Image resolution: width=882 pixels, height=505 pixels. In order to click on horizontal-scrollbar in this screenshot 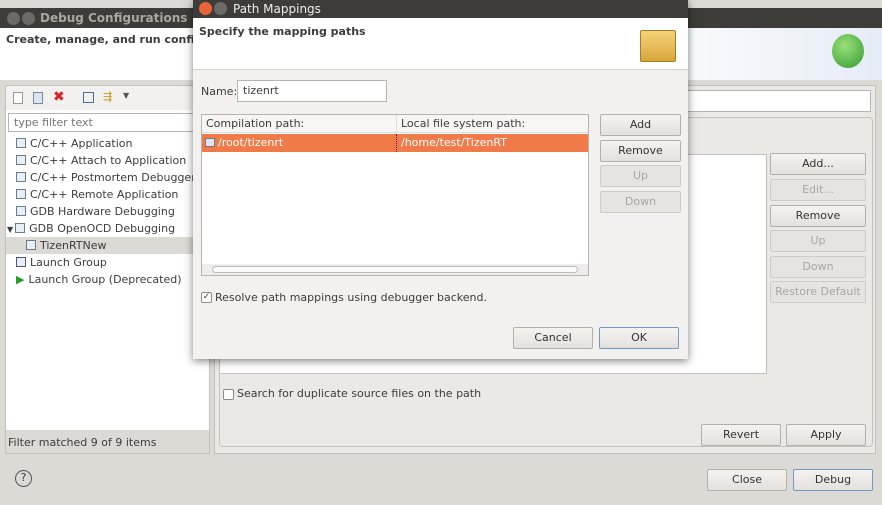, I will do `click(395, 269)`.